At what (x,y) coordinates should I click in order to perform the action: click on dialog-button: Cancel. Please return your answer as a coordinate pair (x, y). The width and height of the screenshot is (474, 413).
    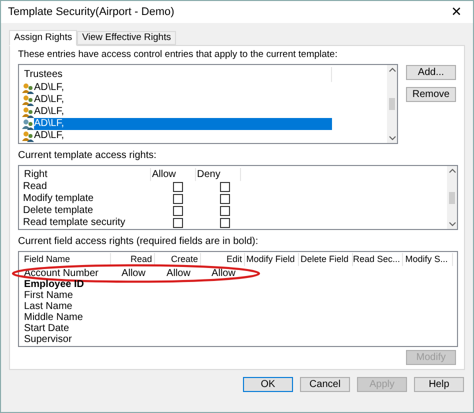
    Looking at the image, I should click on (325, 384).